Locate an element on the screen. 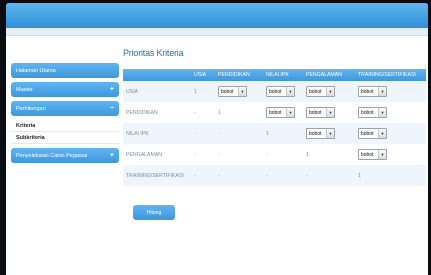 This screenshot has width=431, height=275. sidebar-item-label: Perhitungan is located at coordinates (31, 108).